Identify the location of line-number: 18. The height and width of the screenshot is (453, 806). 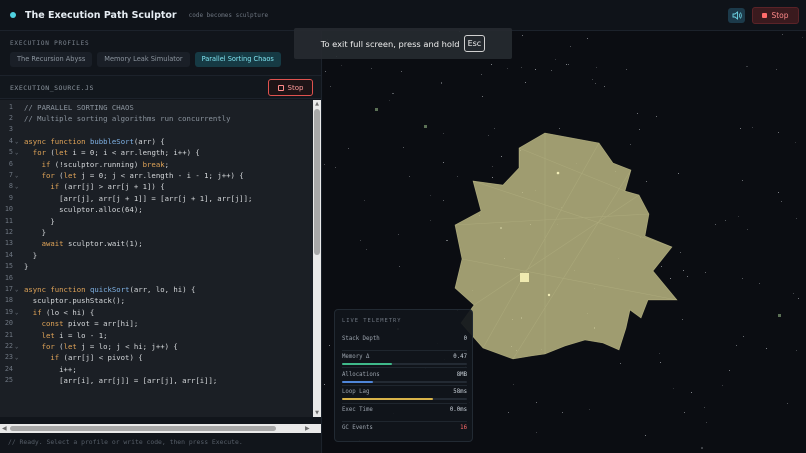
(8, 300).